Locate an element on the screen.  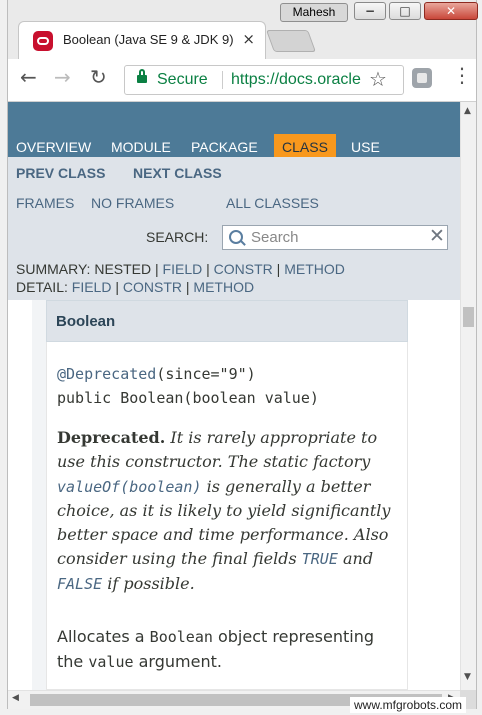
prev-class-link: PREV CLASS is located at coordinates (60, 173).